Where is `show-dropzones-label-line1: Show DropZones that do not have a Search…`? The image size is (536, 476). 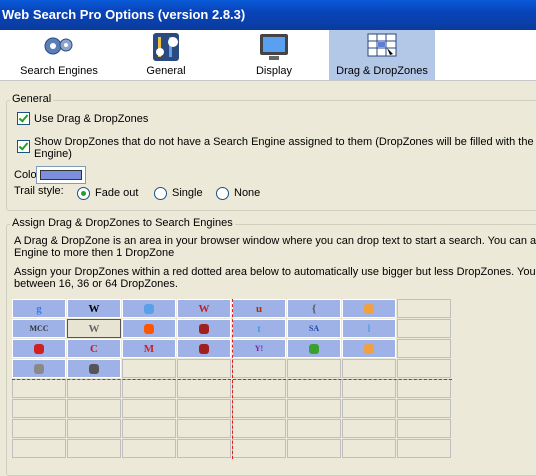 show-dropzones-label-line1: Show DropZones that do not have a Search… is located at coordinates (285, 142).